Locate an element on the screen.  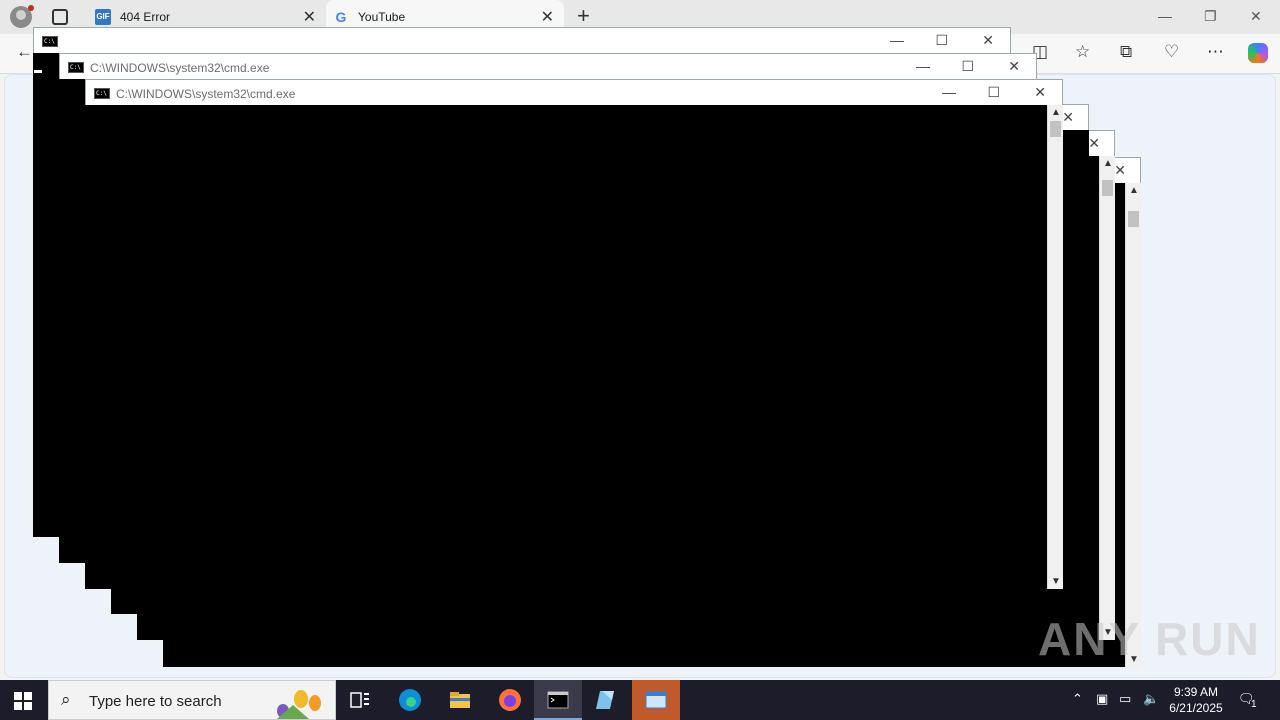
notepad-icon is located at coordinates (605, 700).